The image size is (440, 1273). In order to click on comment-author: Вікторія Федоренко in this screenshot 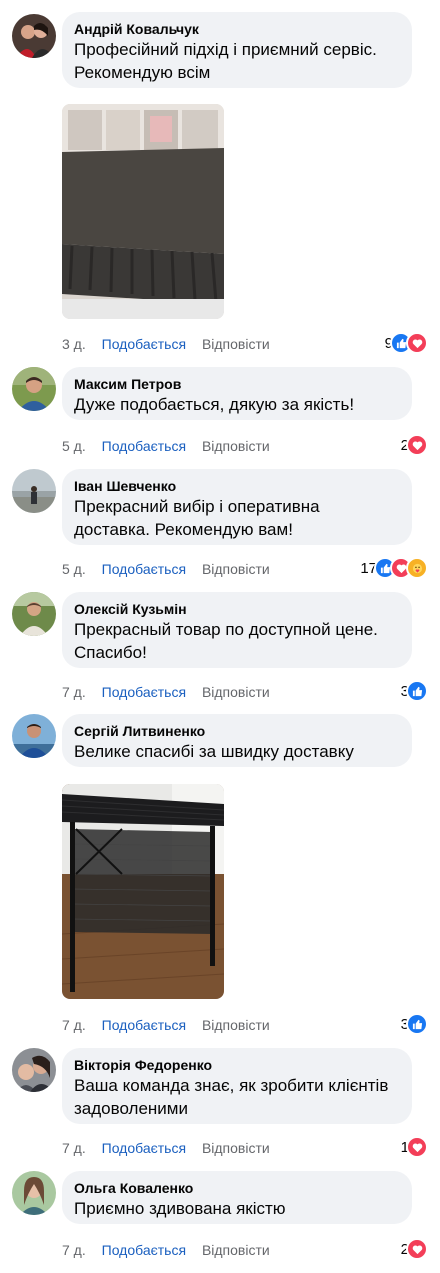, I will do `click(237, 1065)`.